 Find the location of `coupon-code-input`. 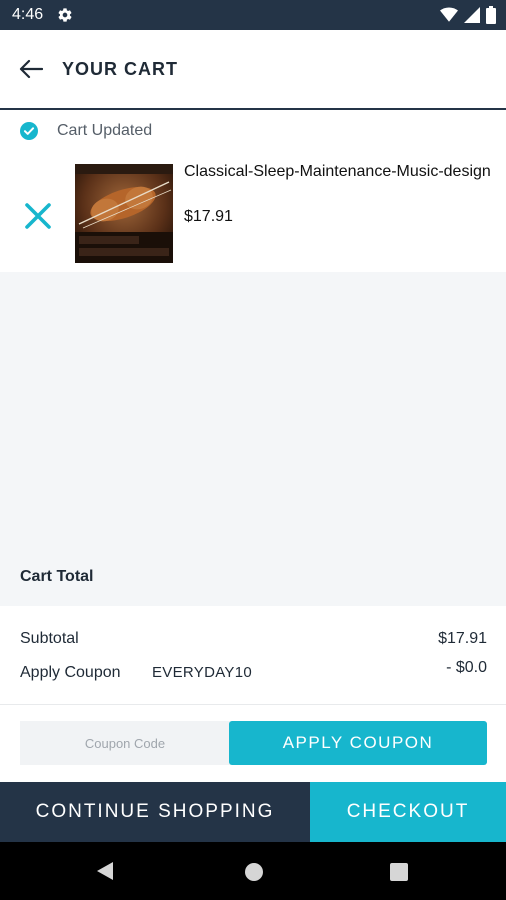

coupon-code-input is located at coordinates (125, 743).